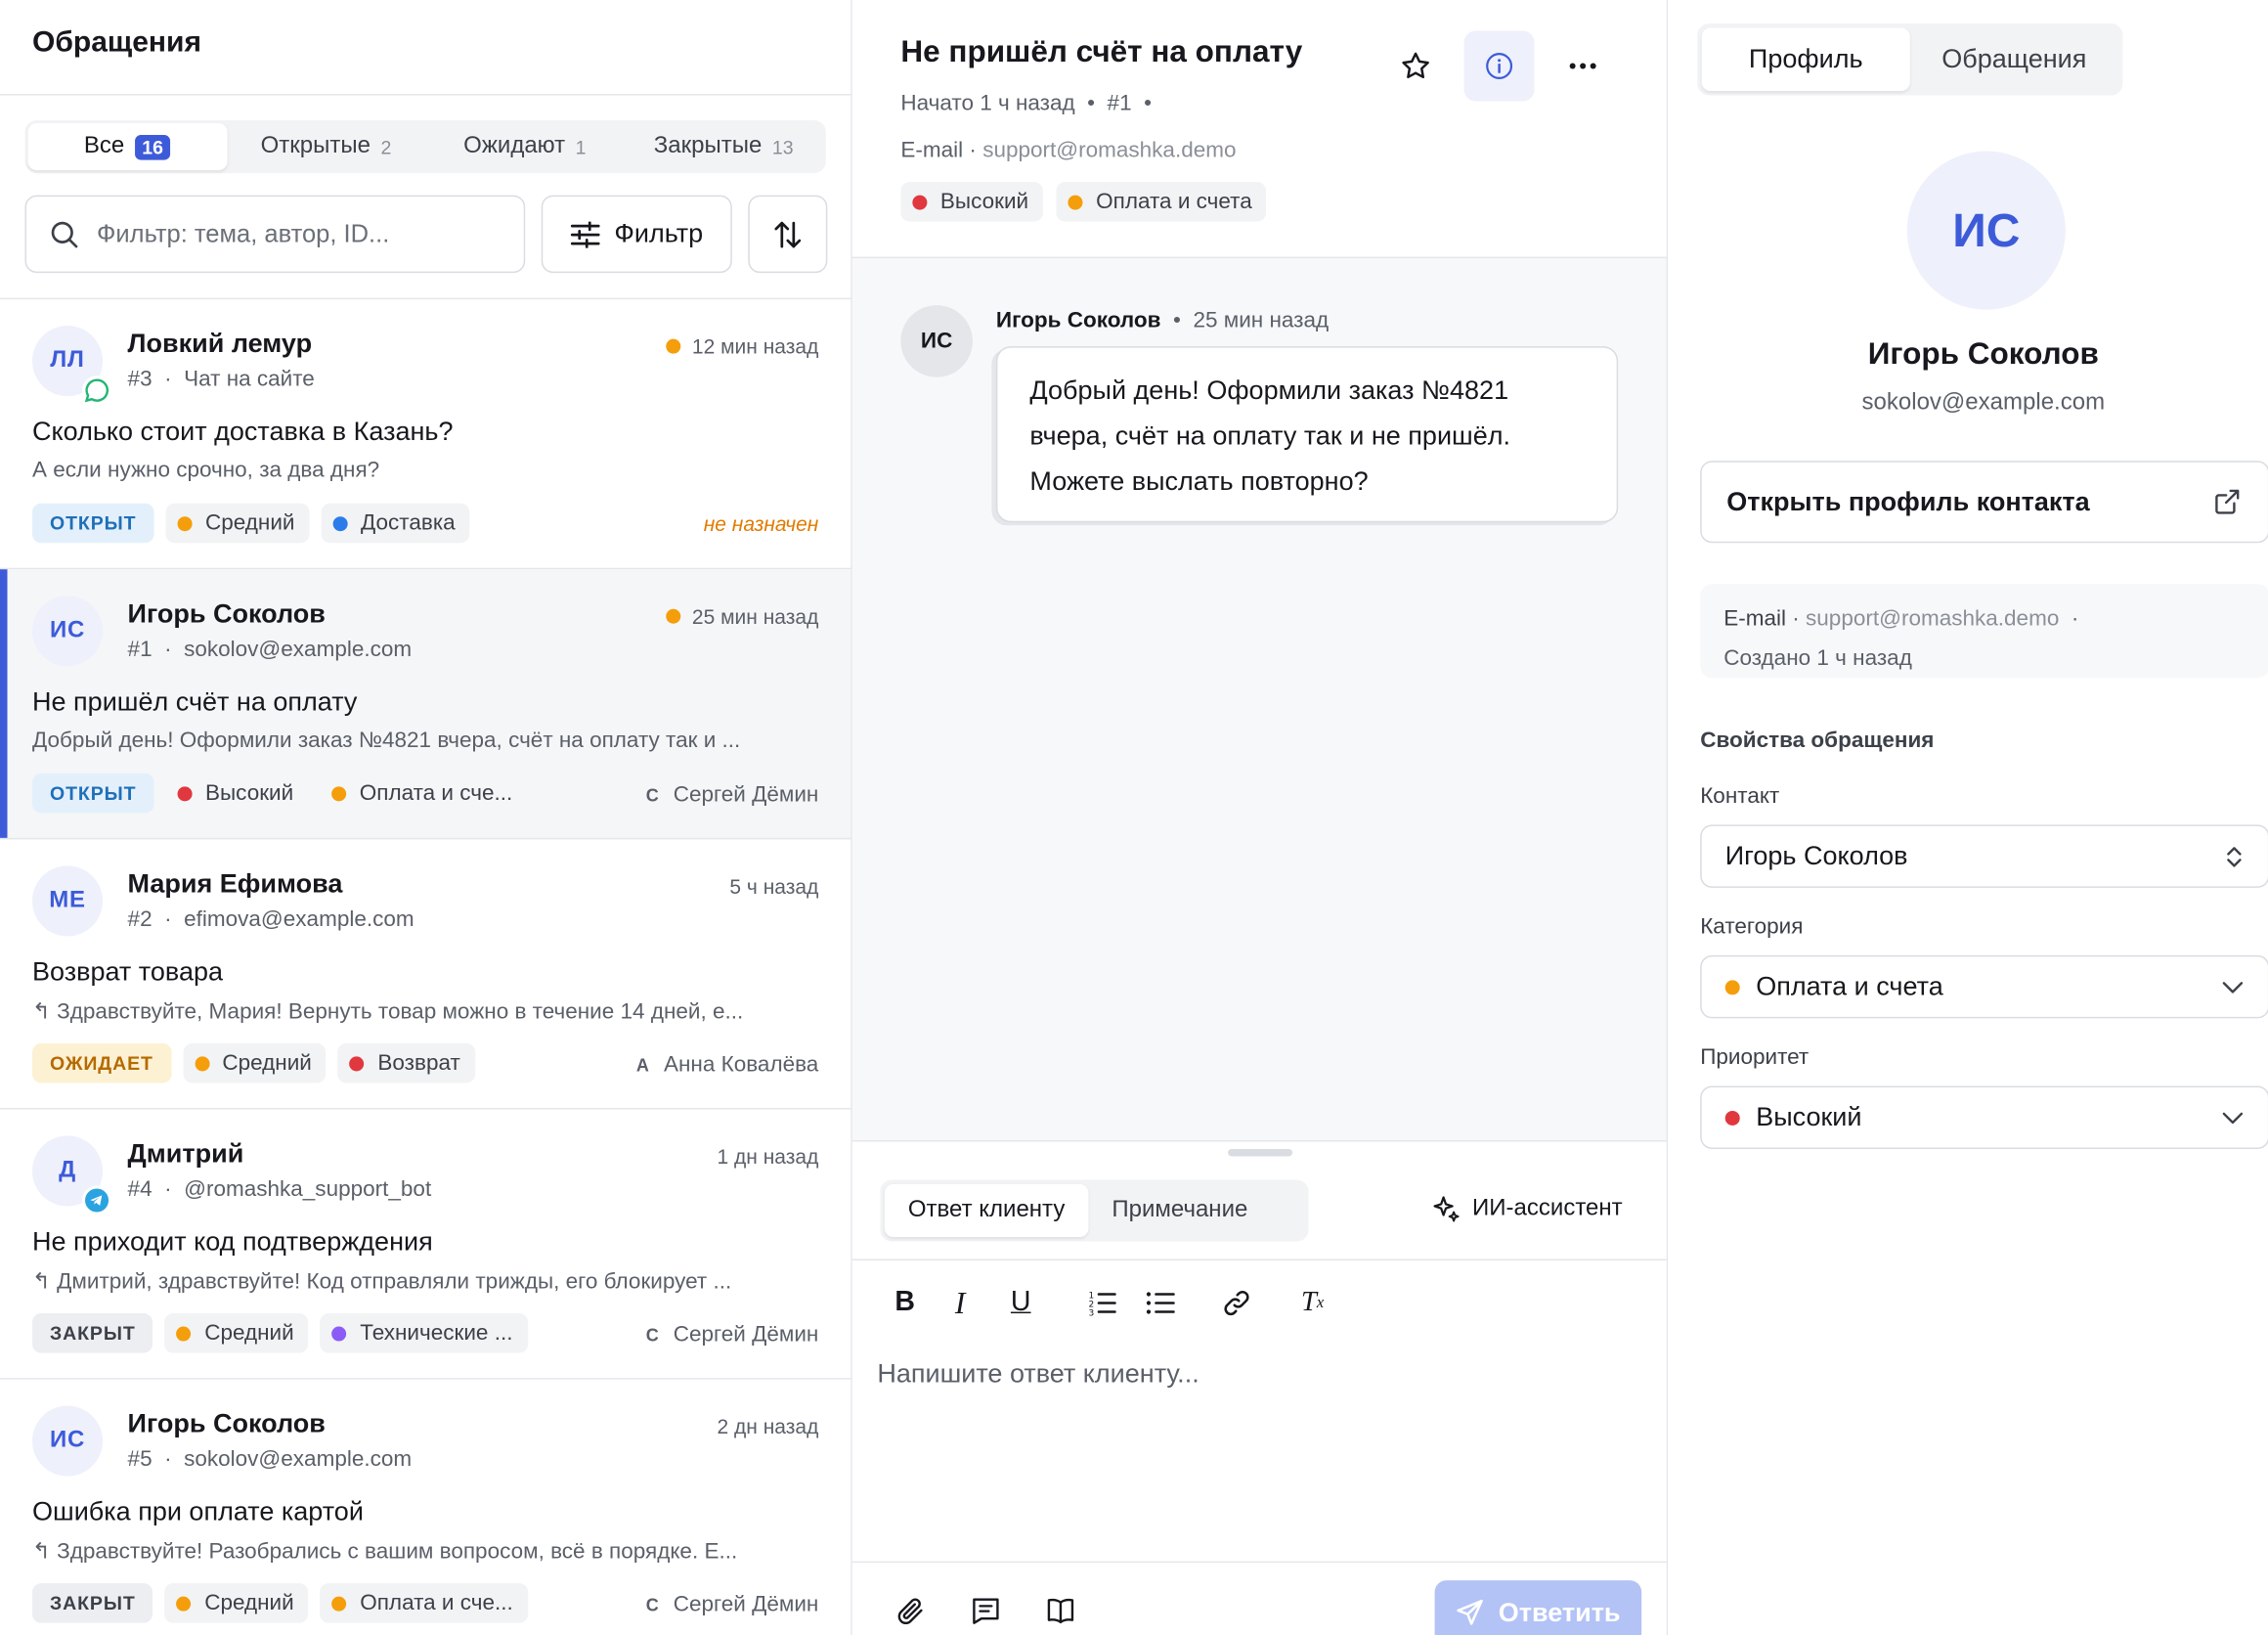 The image size is (2268, 1635). Describe the element at coordinates (1415, 66) in the screenshot. I see `star-button` at that location.